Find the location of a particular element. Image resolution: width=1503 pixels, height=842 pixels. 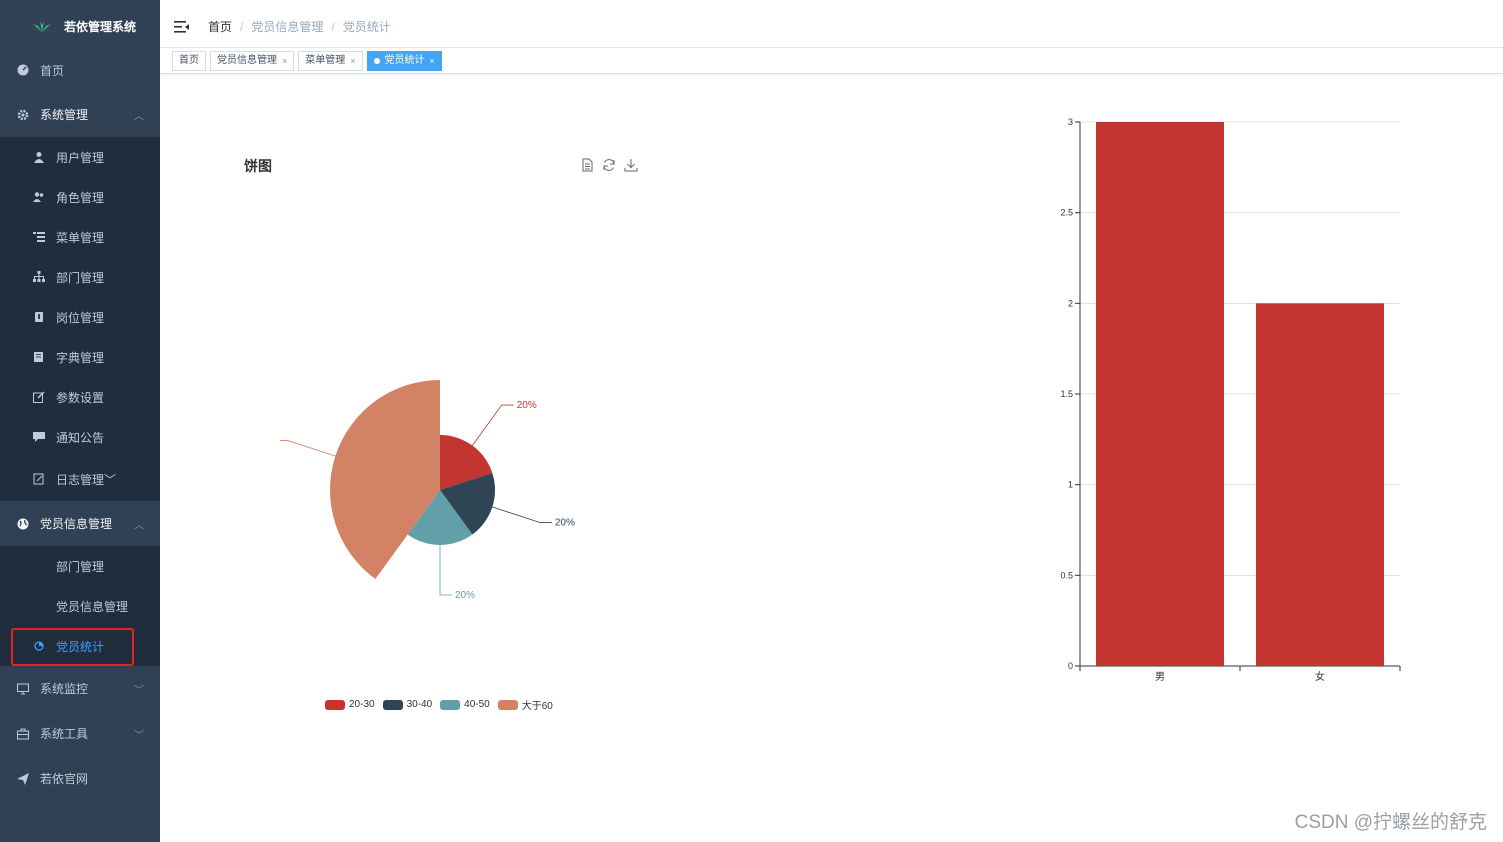

tag-label: 党员统计 is located at coordinates (404, 60).